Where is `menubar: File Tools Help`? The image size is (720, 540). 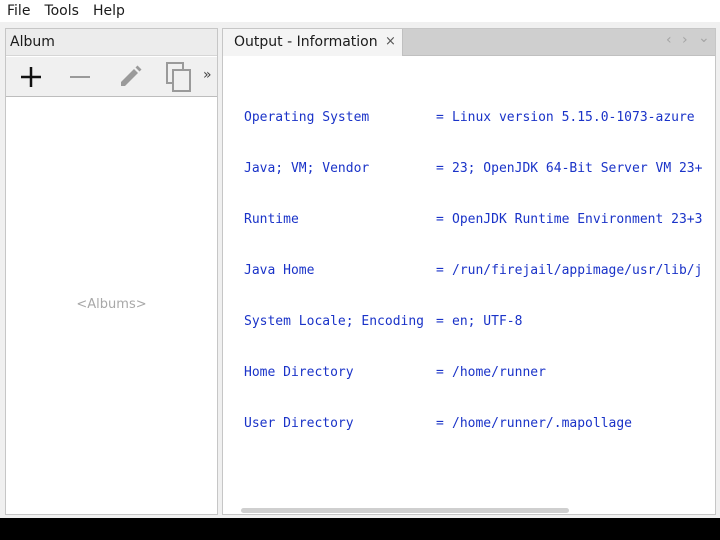
menubar: File Tools Help is located at coordinates (360, 11).